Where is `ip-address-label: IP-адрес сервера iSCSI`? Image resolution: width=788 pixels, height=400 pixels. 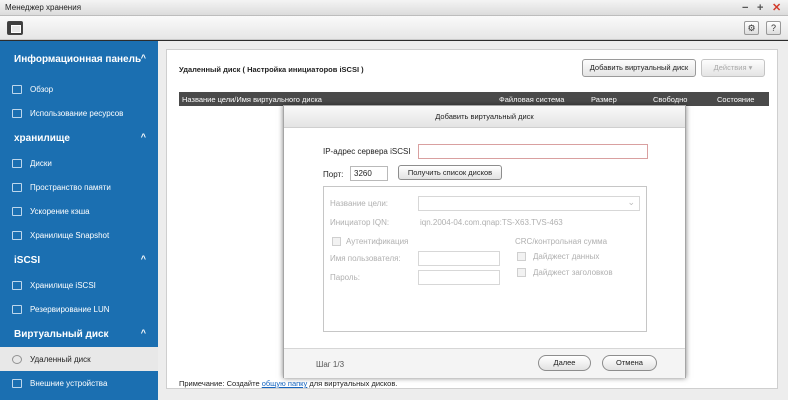
ip-address-label: IP-адрес сервера iSCSI is located at coordinates (367, 151).